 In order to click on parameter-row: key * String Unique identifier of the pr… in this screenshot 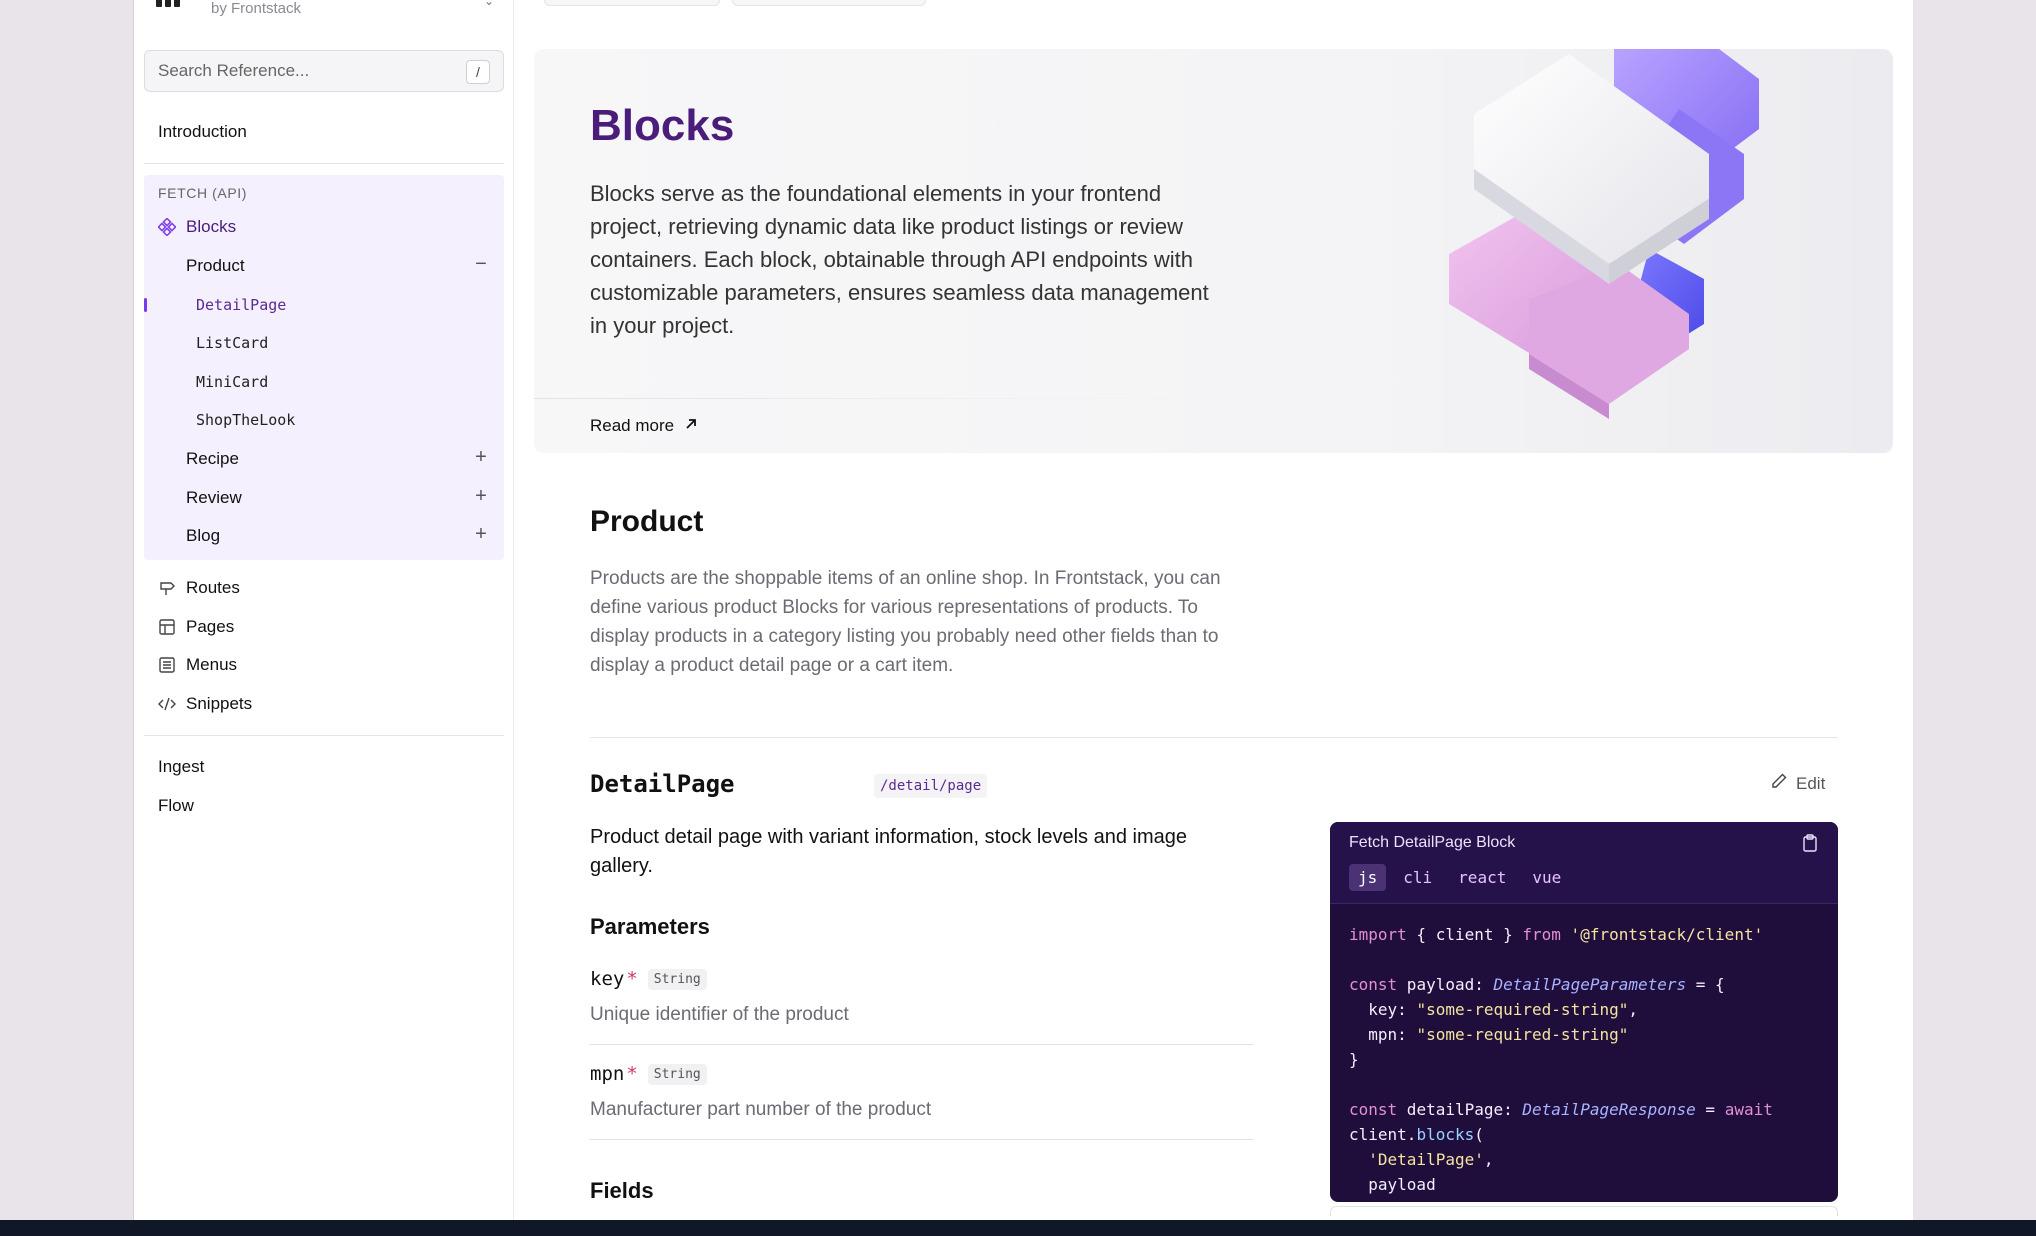, I will do `click(922, 1006)`.